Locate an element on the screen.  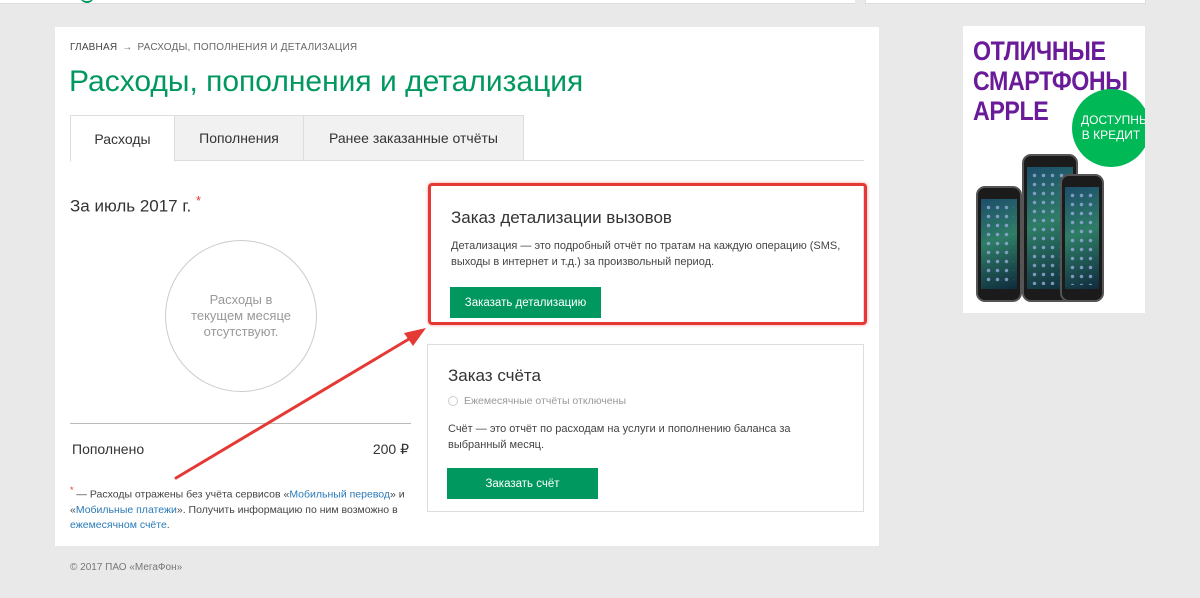
mobile-payments-link: Мобильные платежи is located at coordinates (126, 510).